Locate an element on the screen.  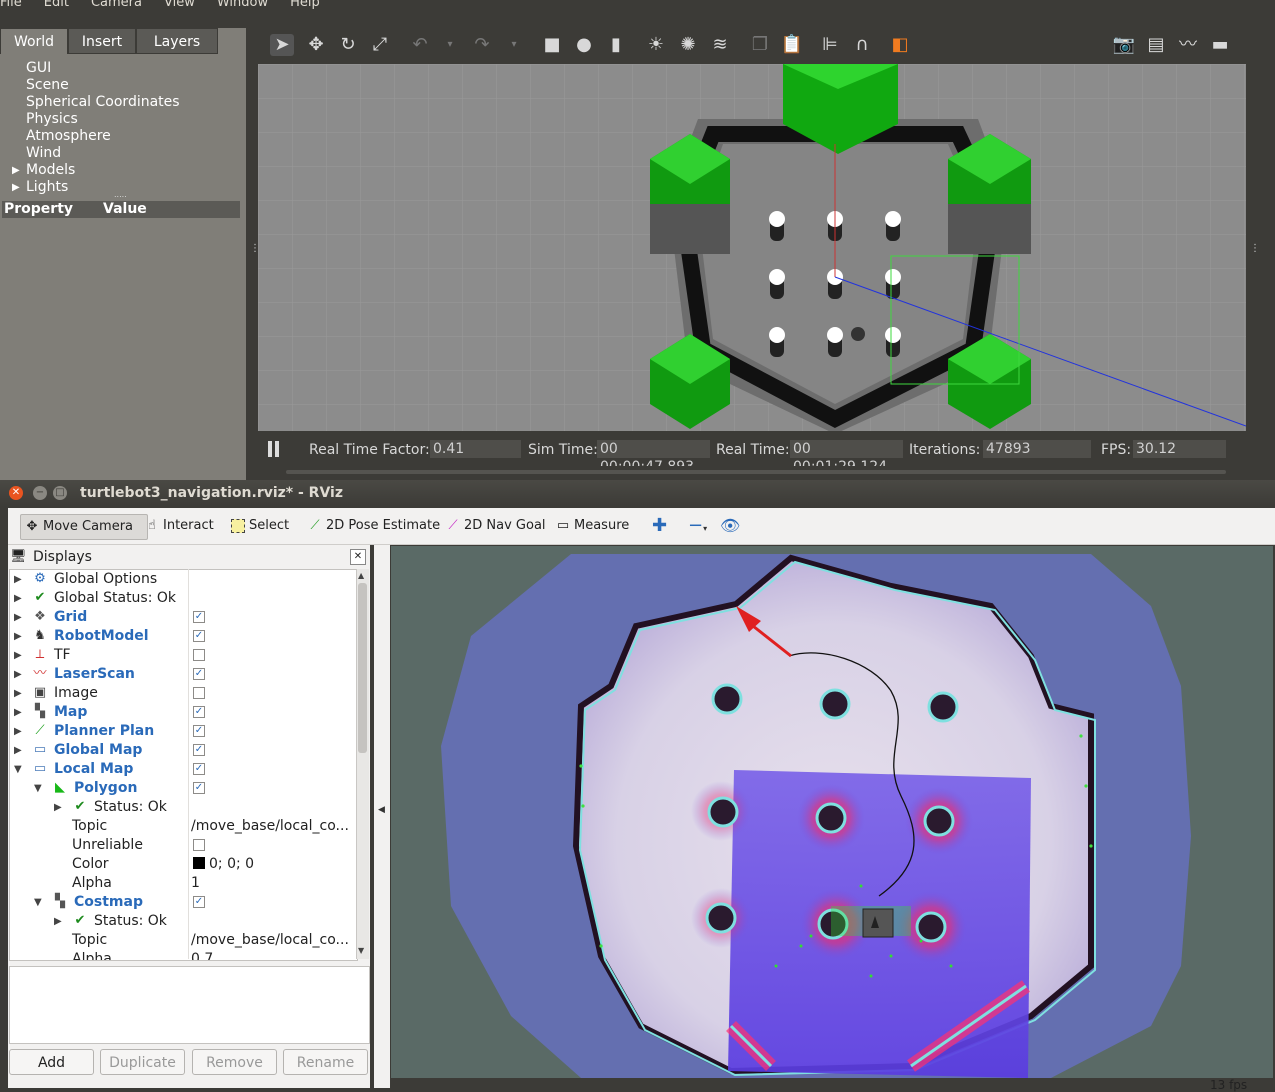
view-angle-icon: ◧ is located at coordinates (900, 45).